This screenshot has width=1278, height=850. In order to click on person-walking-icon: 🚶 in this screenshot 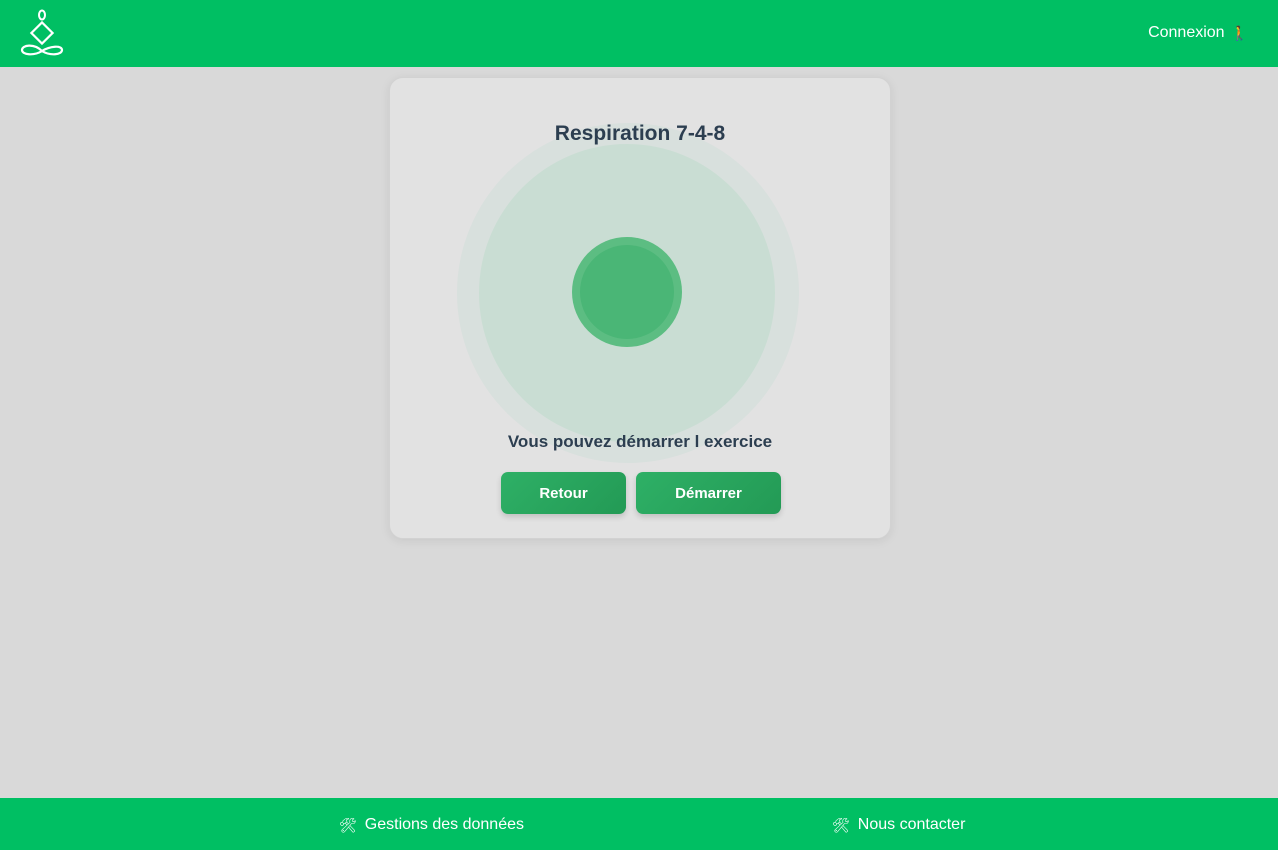, I will do `click(1239, 33)`.